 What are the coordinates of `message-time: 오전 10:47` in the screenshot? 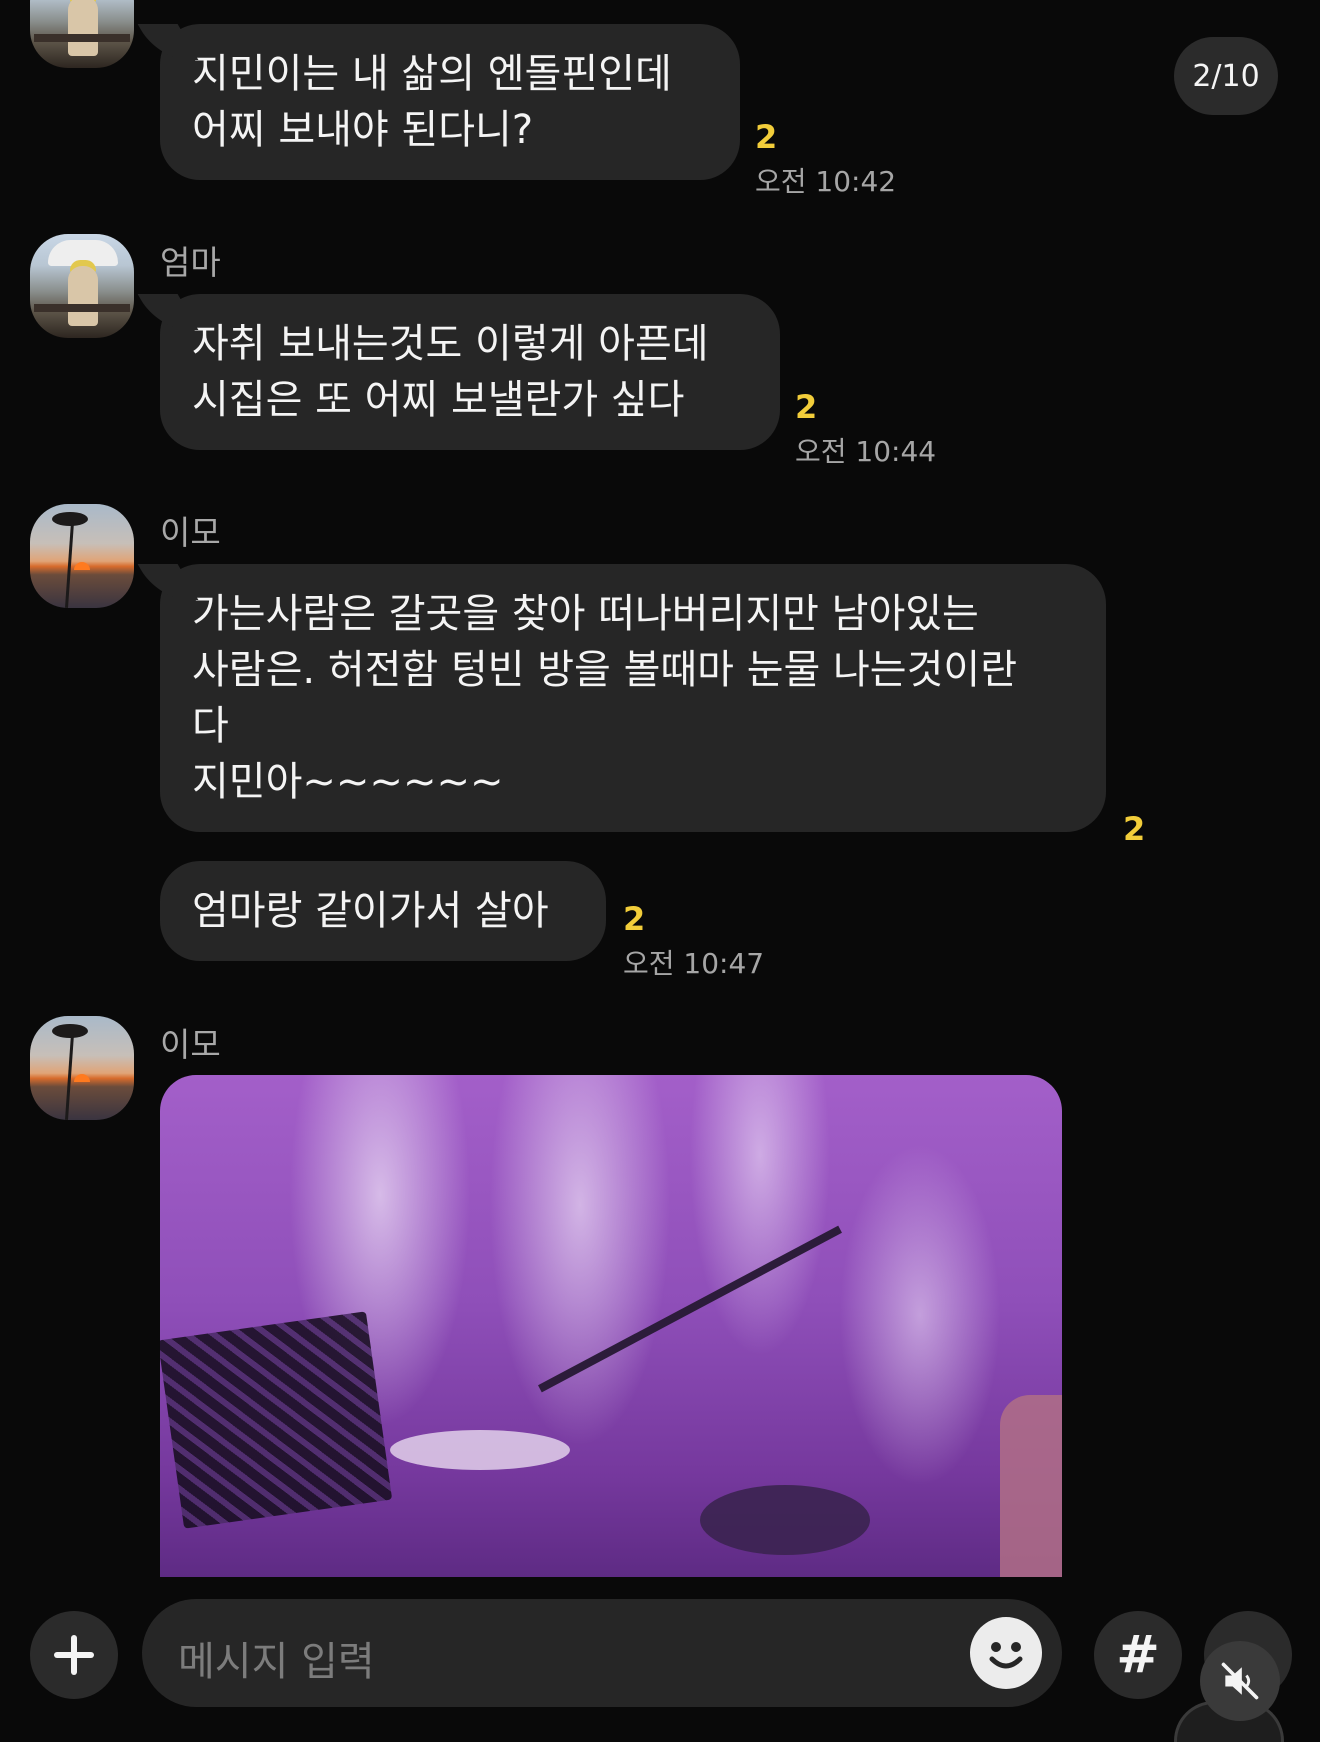 It's located at (694, 963).